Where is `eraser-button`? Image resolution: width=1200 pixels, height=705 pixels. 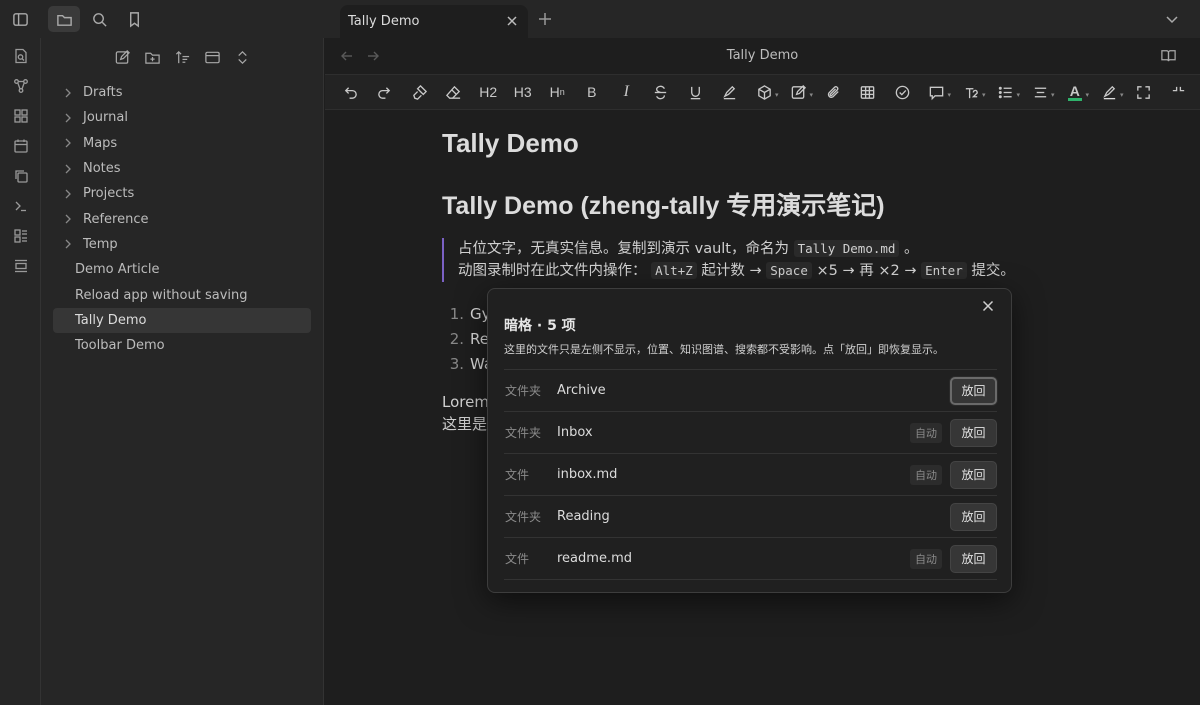 eraser-button is located at coordinates (454, 92).